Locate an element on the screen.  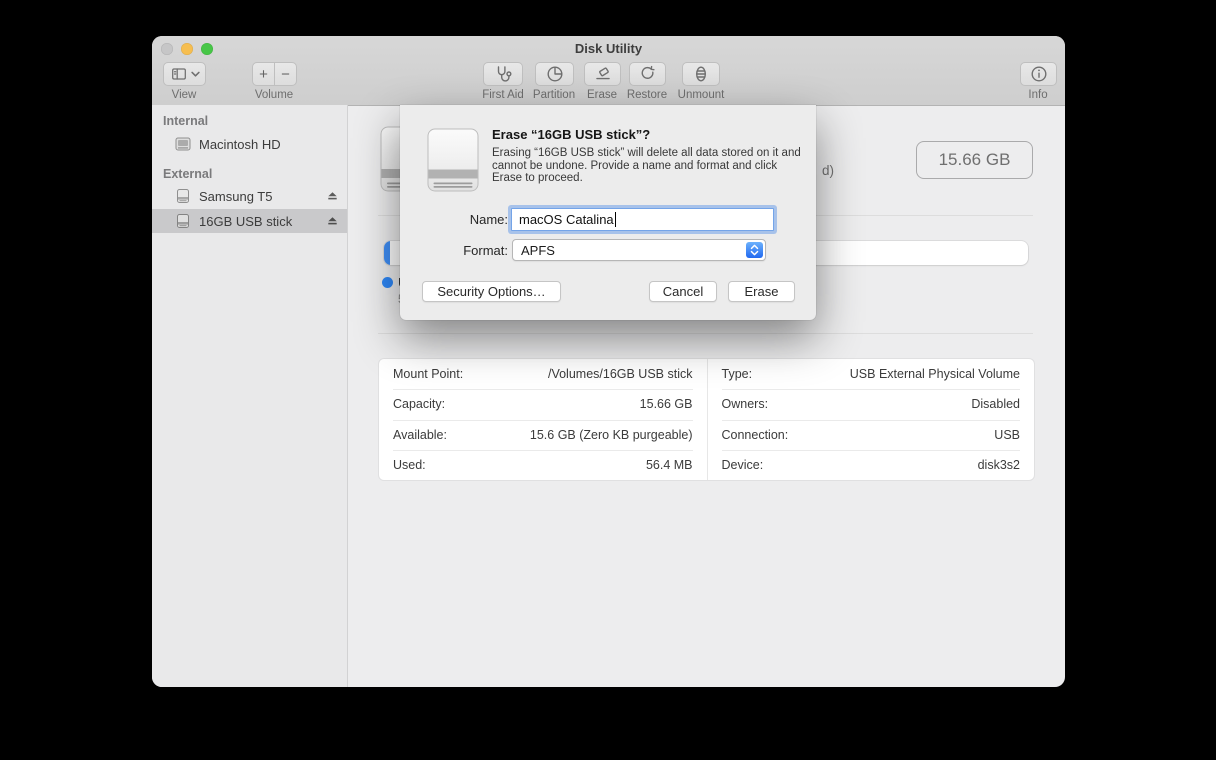
sidebar-item-16gb-usb-stick: 16GB USB stick is located at coordinates (249, 221).